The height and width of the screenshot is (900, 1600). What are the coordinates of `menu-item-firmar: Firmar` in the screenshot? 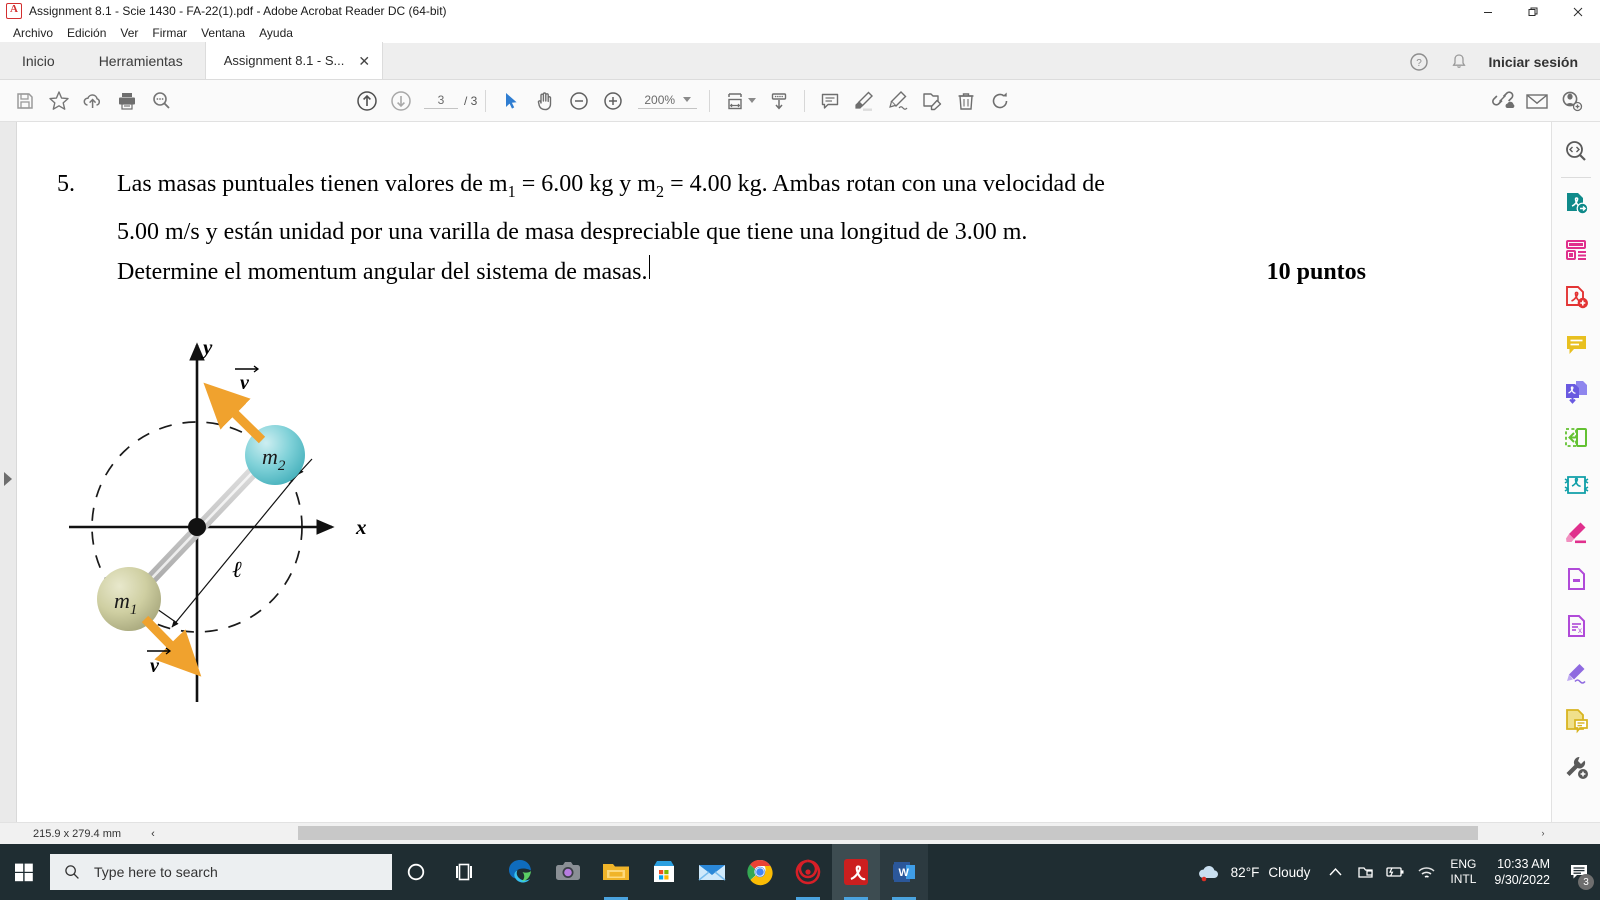 It's located at (169, 33).